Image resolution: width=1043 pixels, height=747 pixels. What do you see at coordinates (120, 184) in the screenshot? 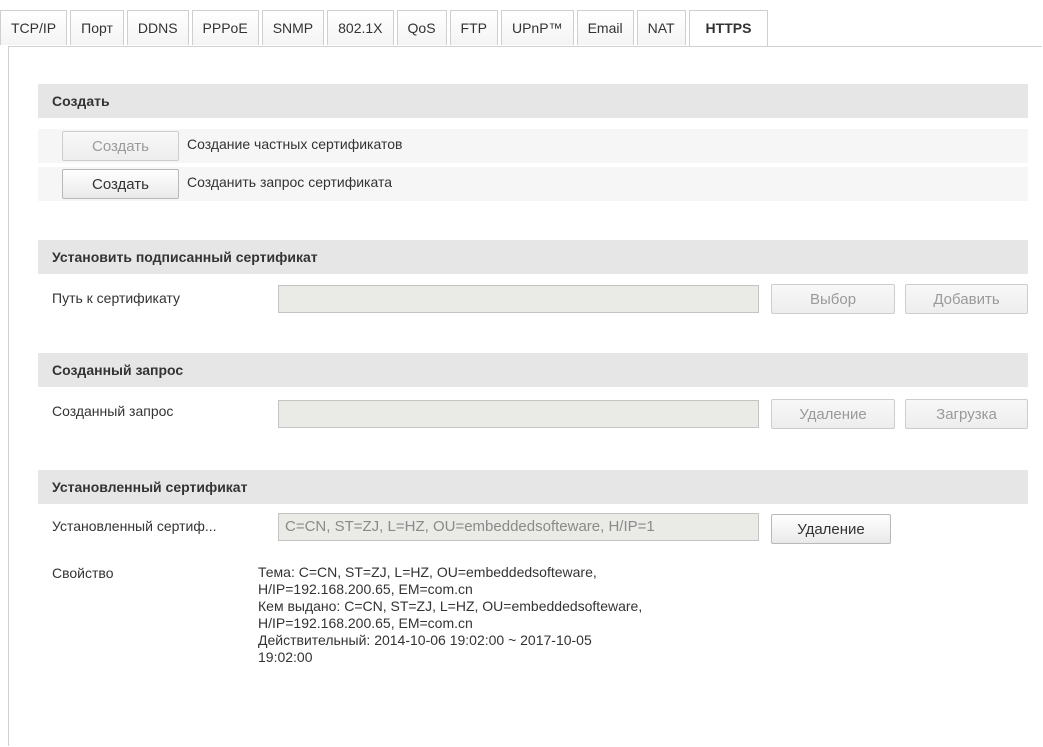
I see `create-cert-request-button: Создать` at bounding box center [120, 184].